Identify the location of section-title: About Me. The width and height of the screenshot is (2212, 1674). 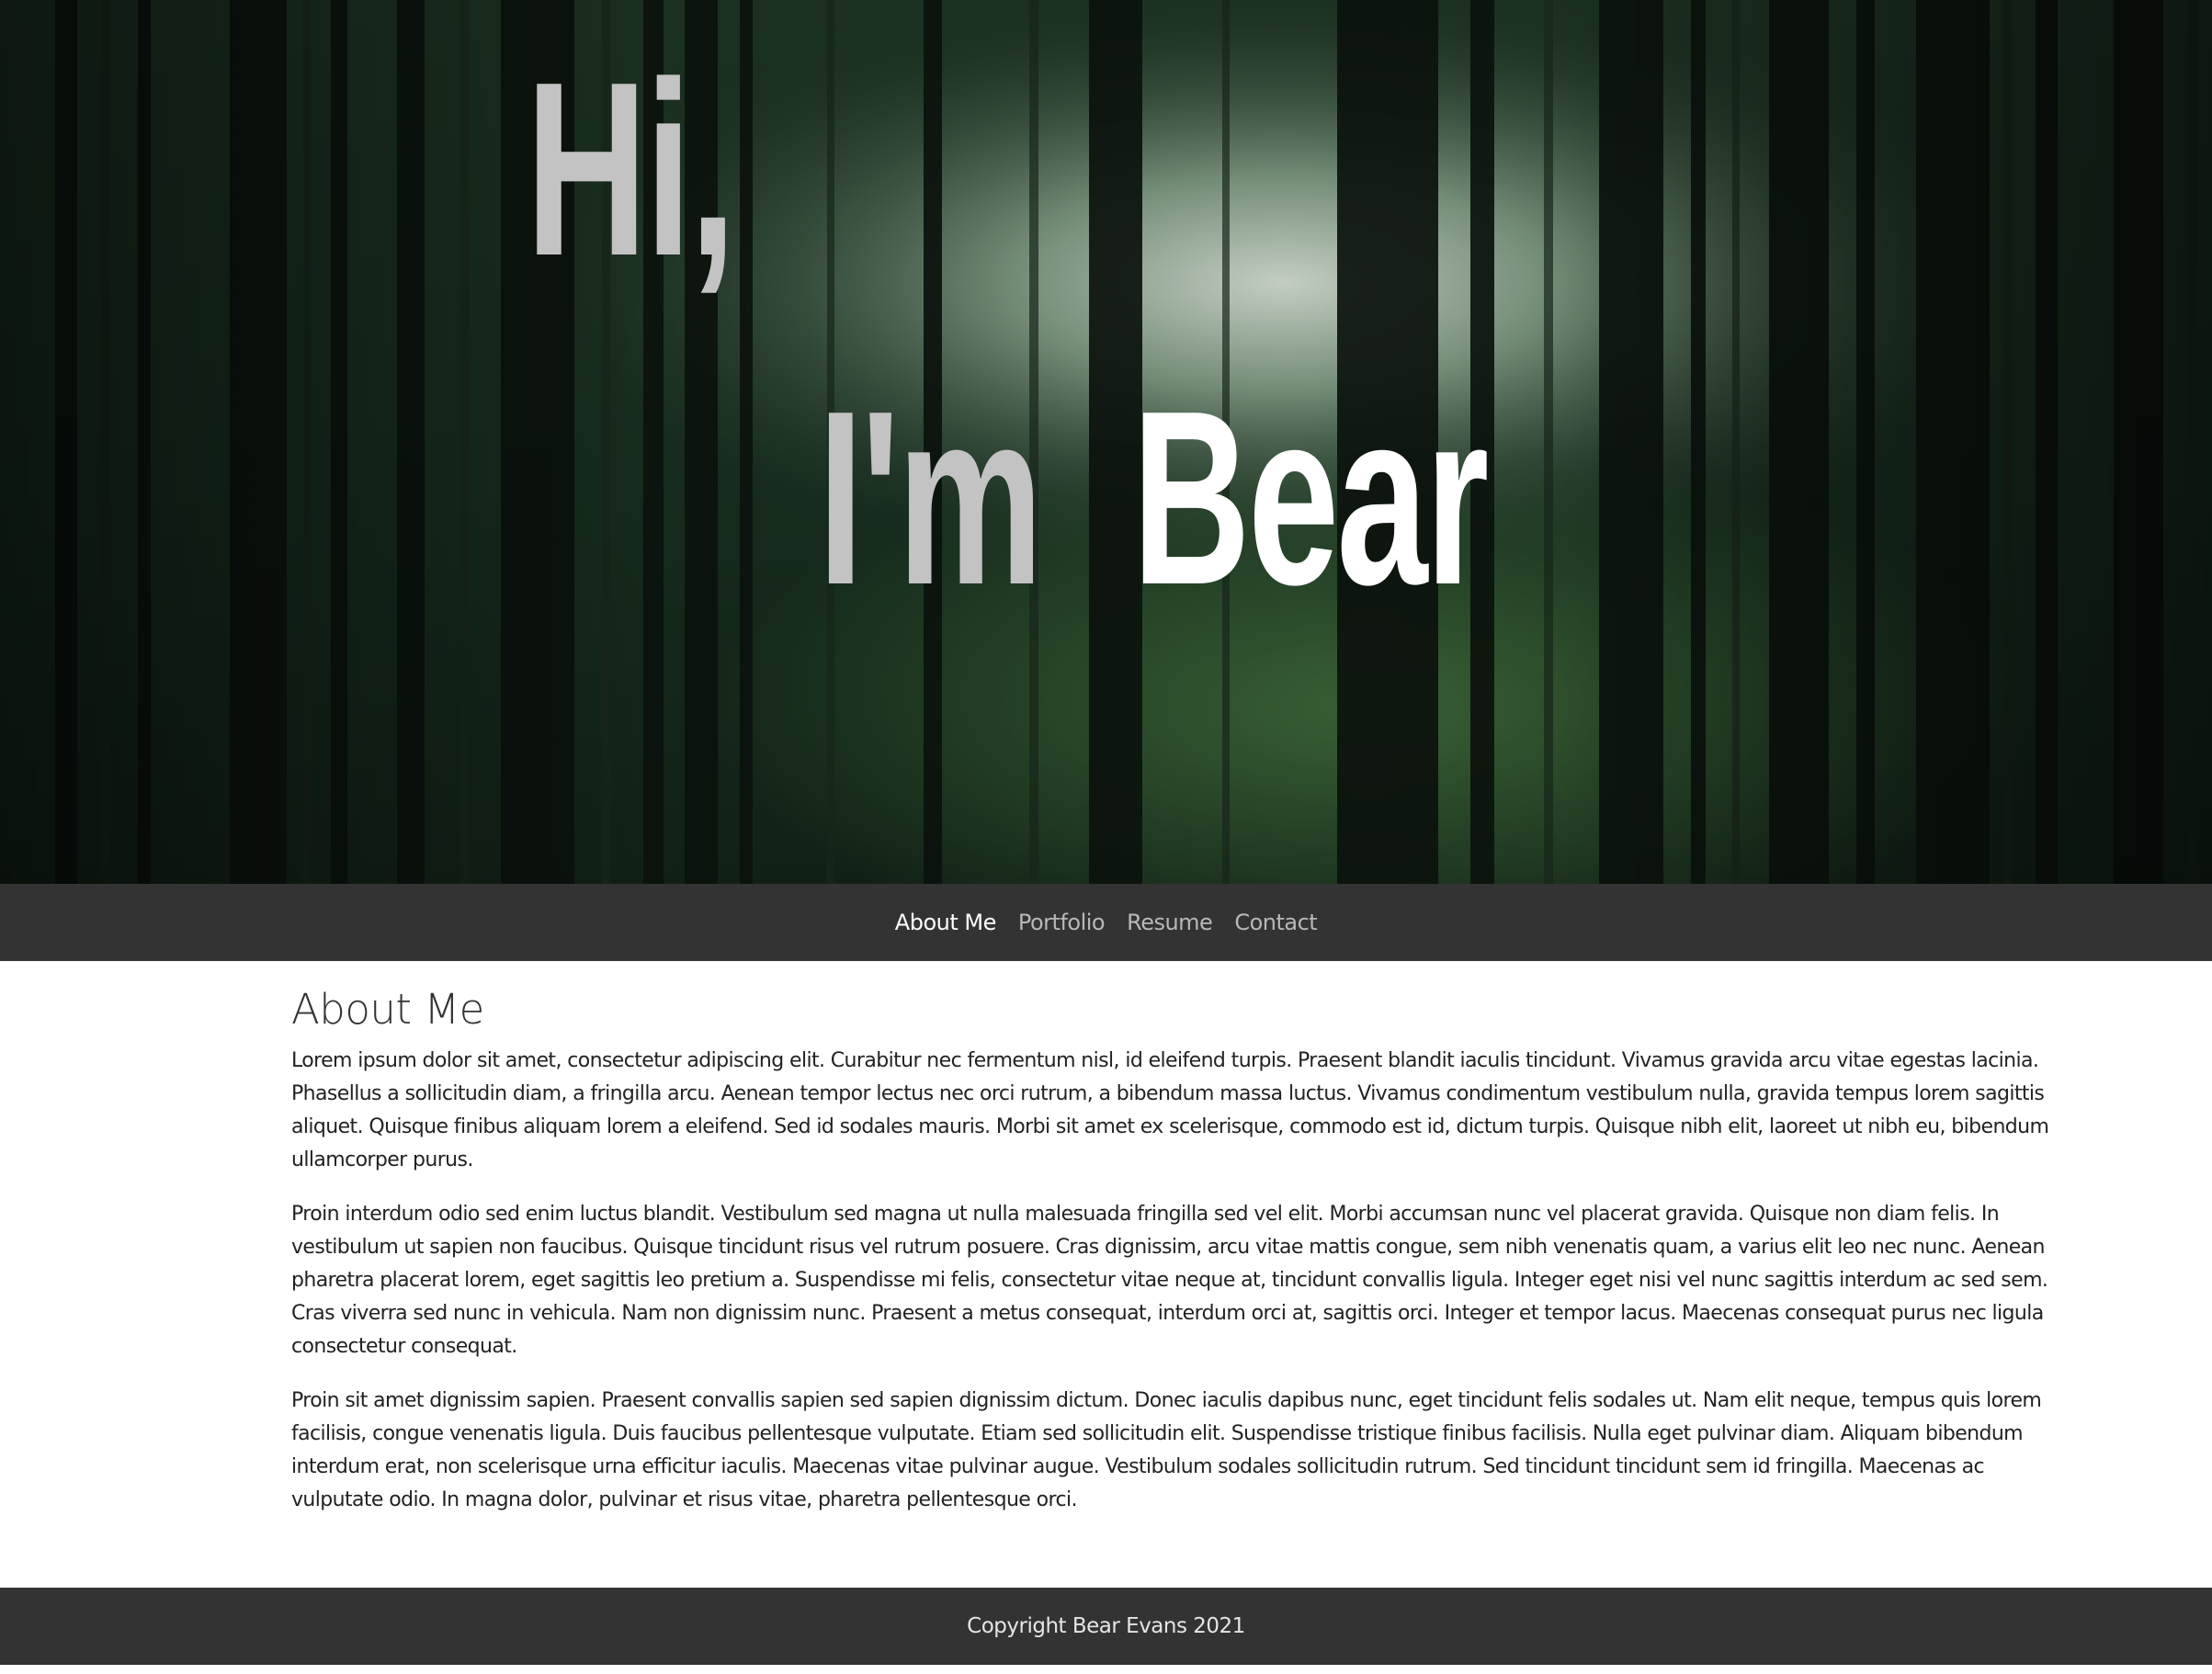
(387, 1010).